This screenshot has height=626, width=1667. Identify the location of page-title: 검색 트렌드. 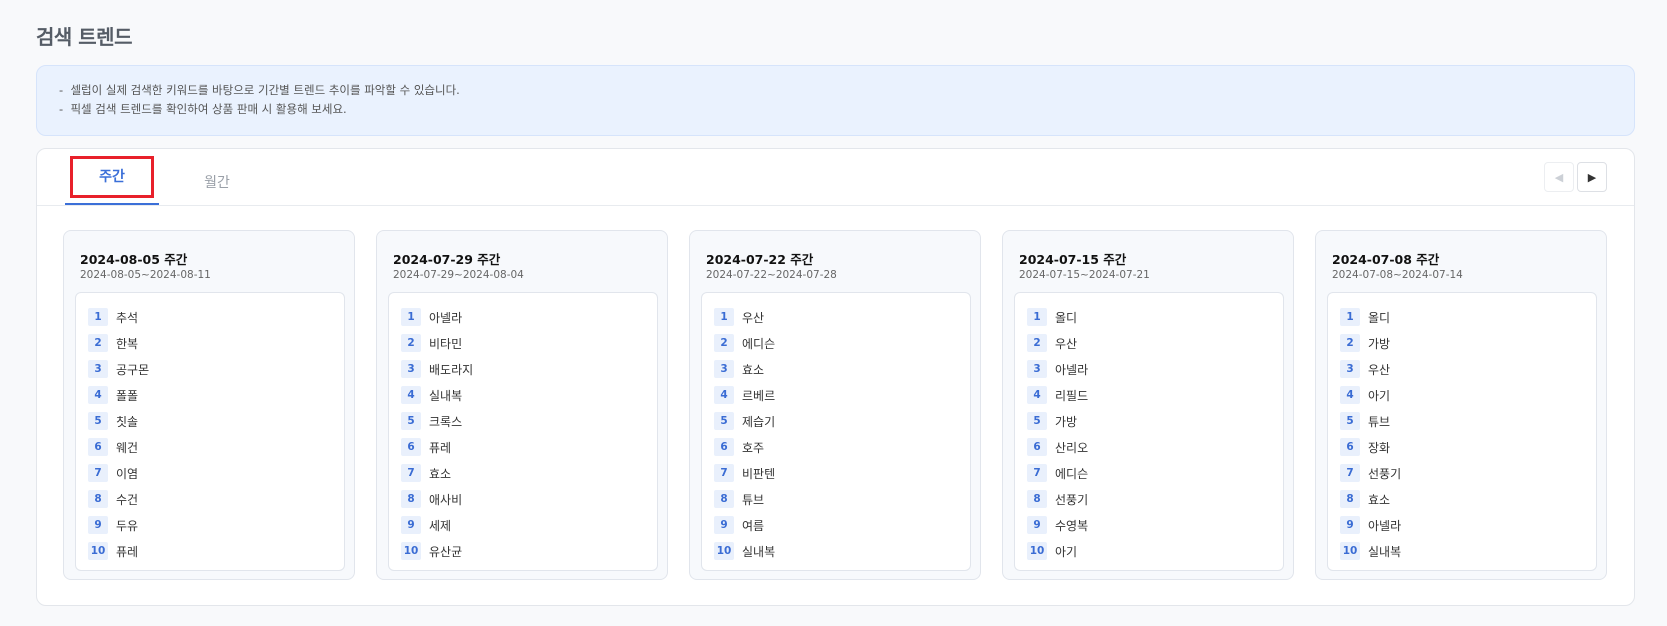
(84, 37).